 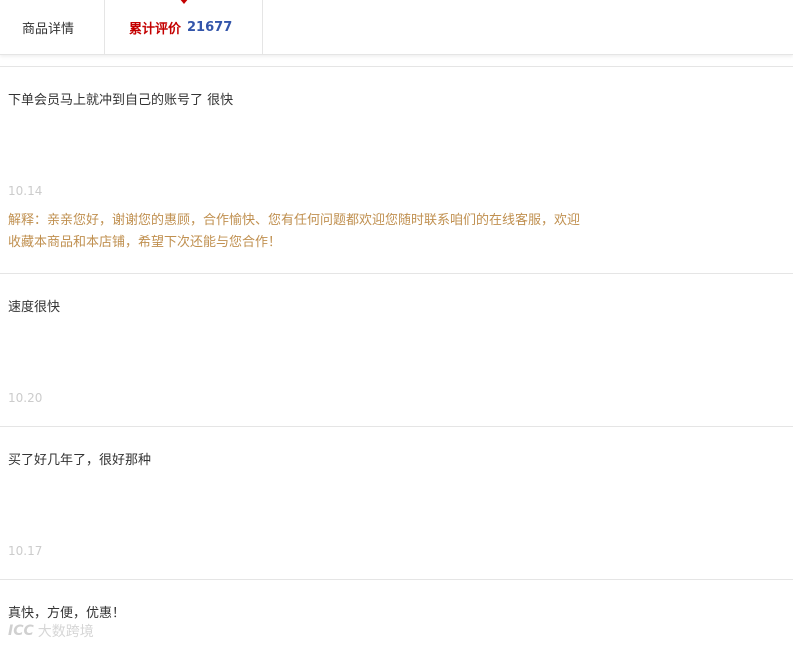 I want to click on review-text: 下单会员马上就冲到自己的账号了 很快, so click(x=121, y=100).